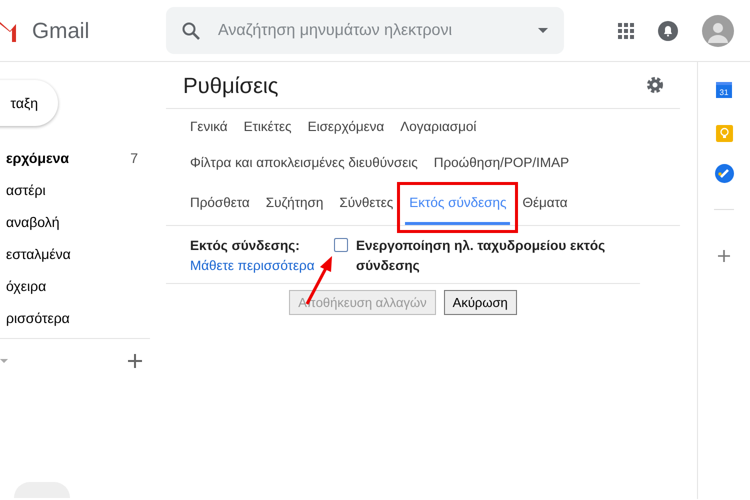 This screenshot has width=750, height=500. I want to click on dropdown-caret-icon, so click(543, 30).